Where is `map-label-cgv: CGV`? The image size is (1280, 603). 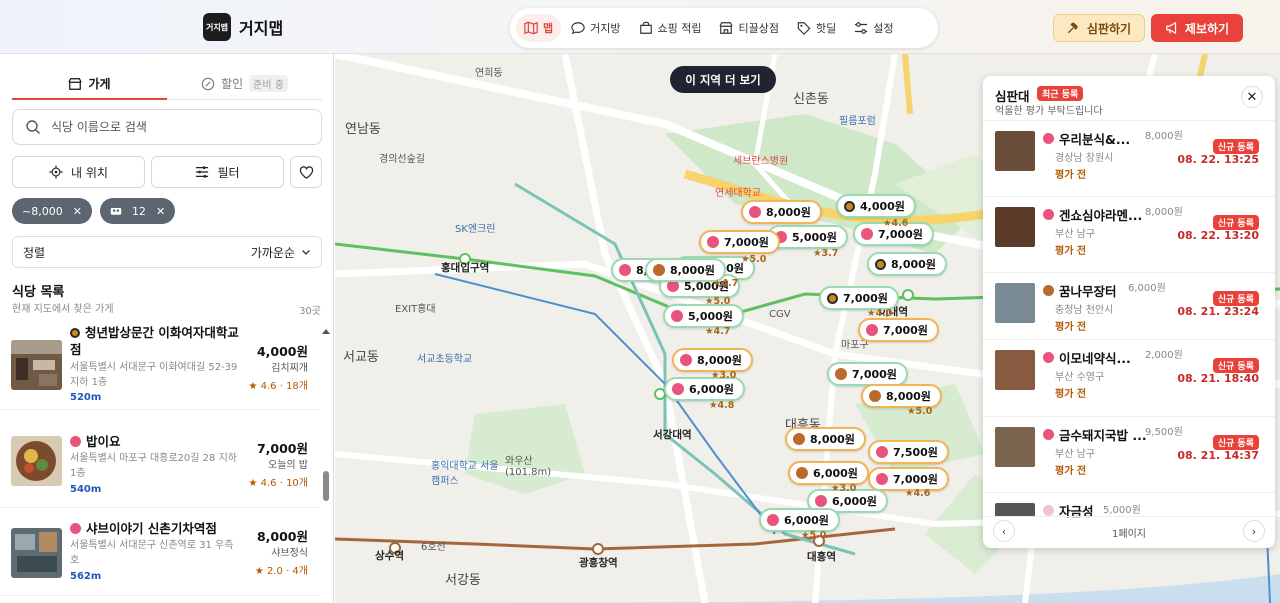
map-label-cgv: CGV is located at coordinates (780, 314).